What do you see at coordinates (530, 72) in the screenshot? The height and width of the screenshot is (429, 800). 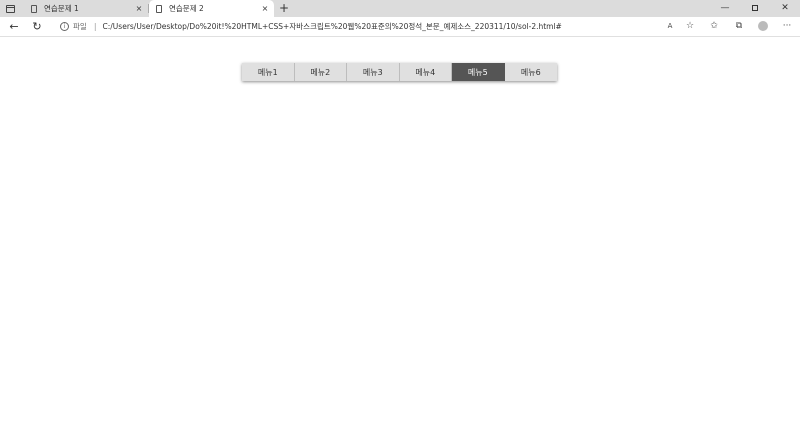 I see `menu-item-6: 메뉴6` at bounding box center [530, 72].